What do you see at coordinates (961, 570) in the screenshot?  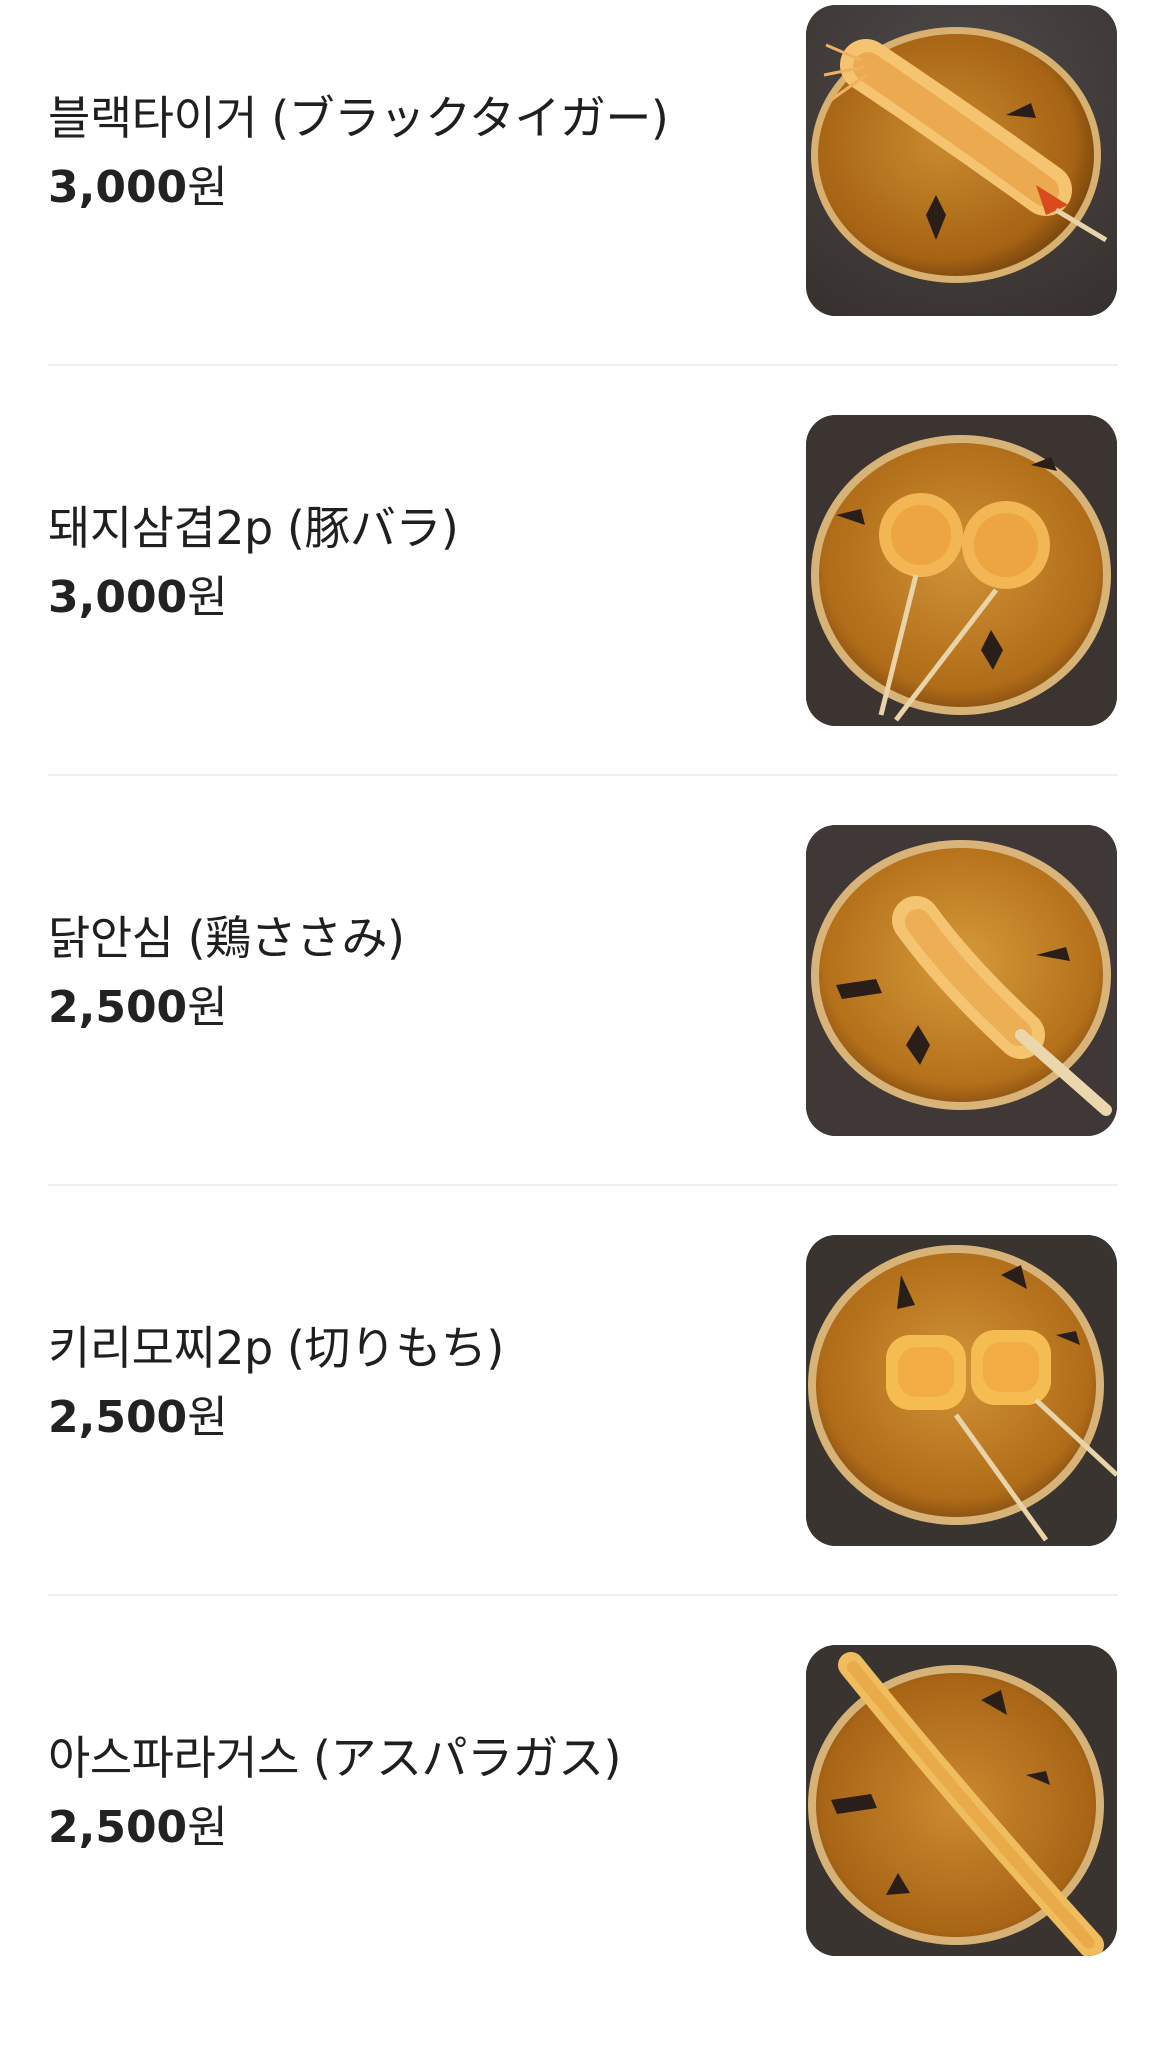 I see `pork-belly-skewer-photo` at bounding box center [961, 570].